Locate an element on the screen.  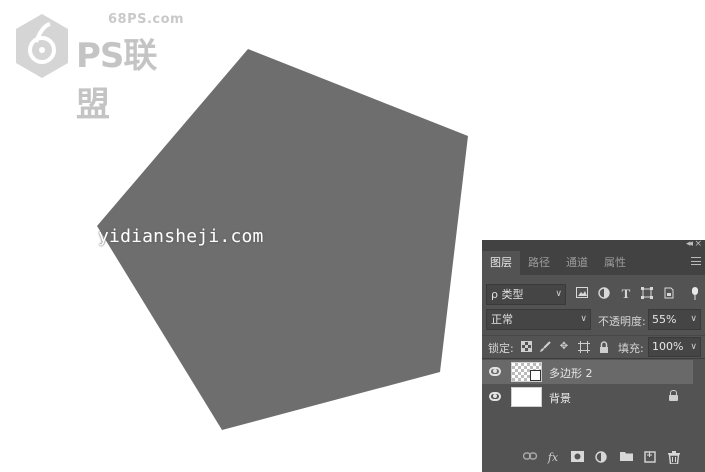
filter-toggle-icon is located at coordinates (695, 293).